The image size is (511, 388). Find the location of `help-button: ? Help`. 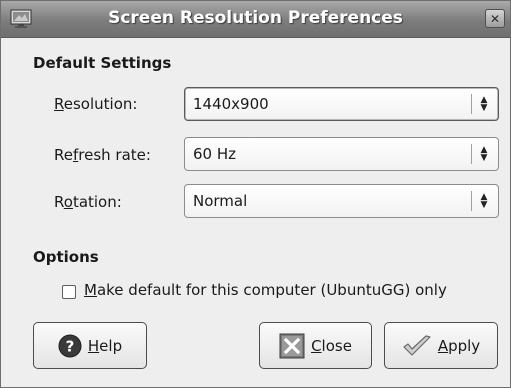

help-button: ? Help is located at coordinates (90, 345).